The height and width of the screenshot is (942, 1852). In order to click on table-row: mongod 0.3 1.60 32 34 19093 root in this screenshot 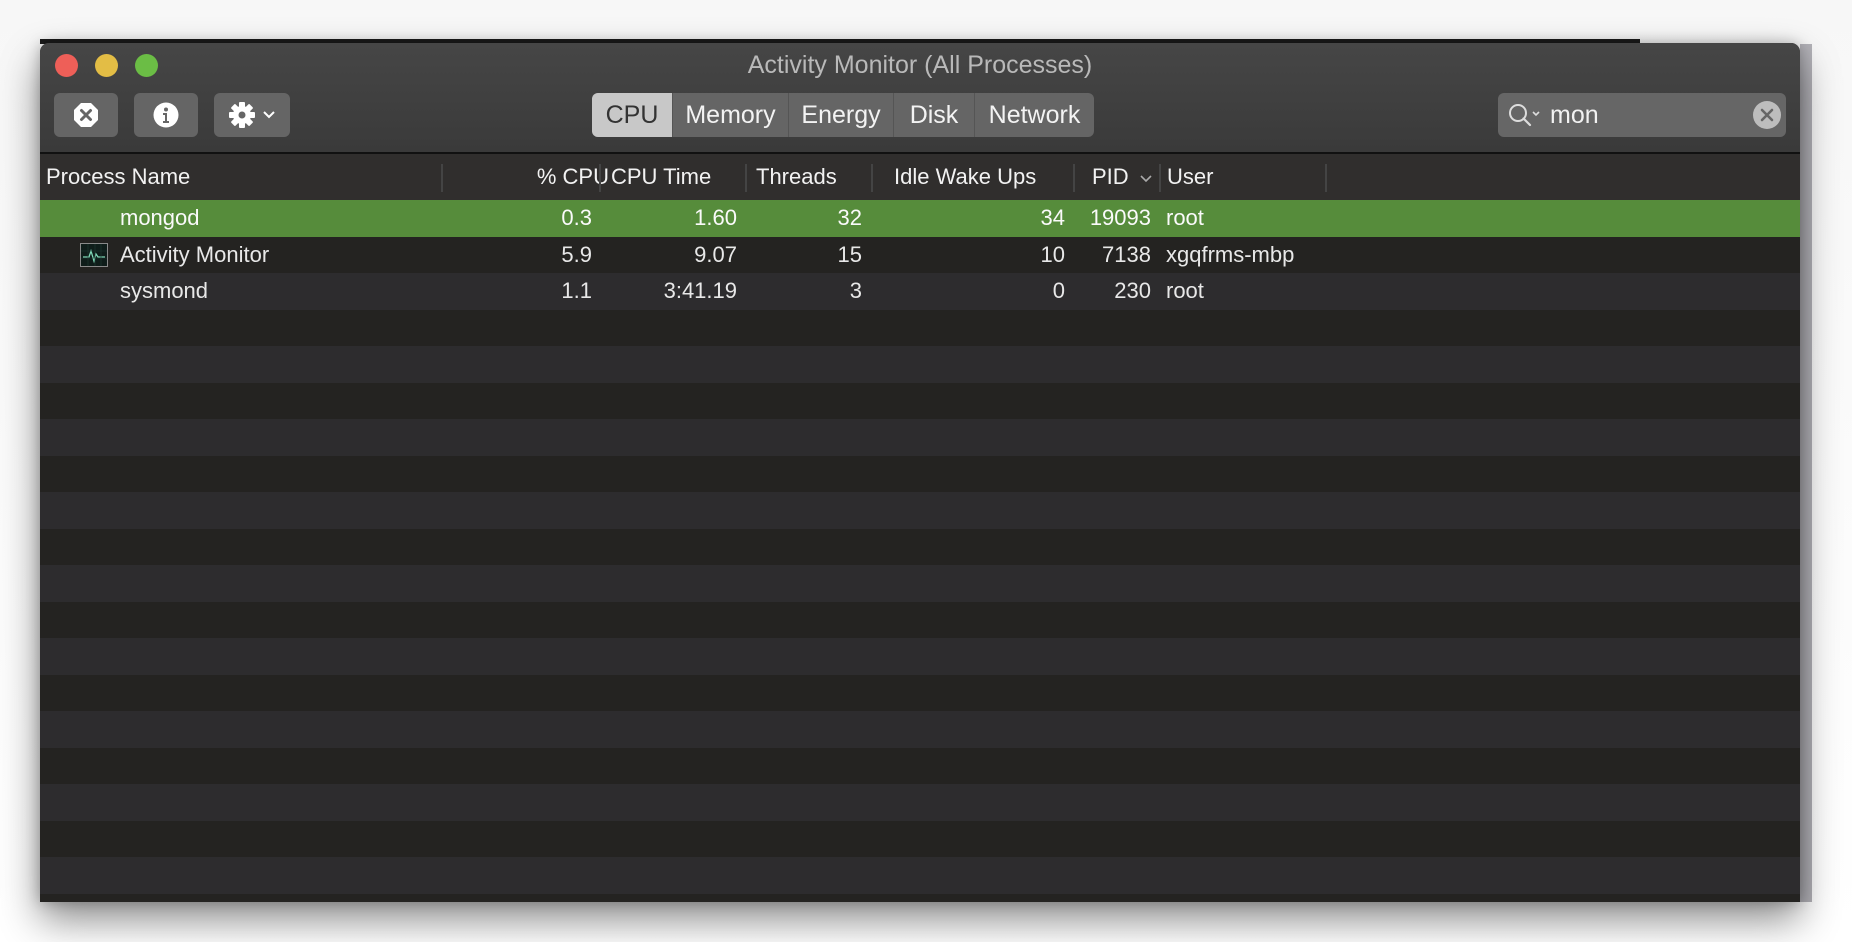, I will do `click(920, 218)`.